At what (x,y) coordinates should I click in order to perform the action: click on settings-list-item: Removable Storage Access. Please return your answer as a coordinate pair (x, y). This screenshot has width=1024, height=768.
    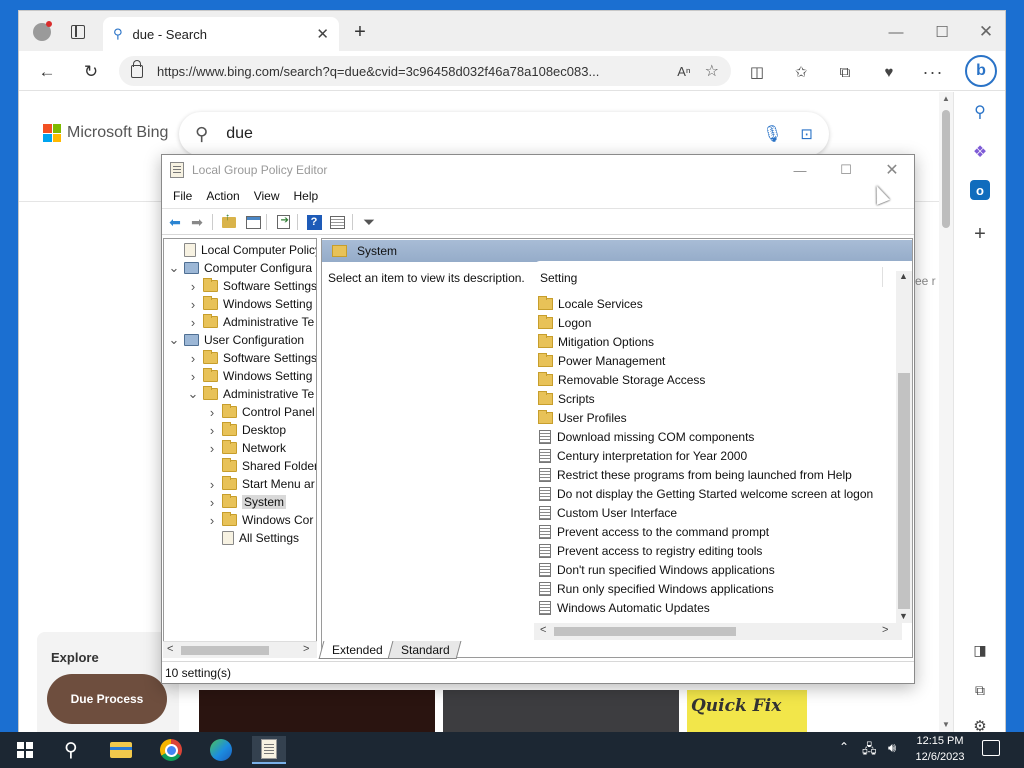
    Looking at the image, I should click on (621, 379).